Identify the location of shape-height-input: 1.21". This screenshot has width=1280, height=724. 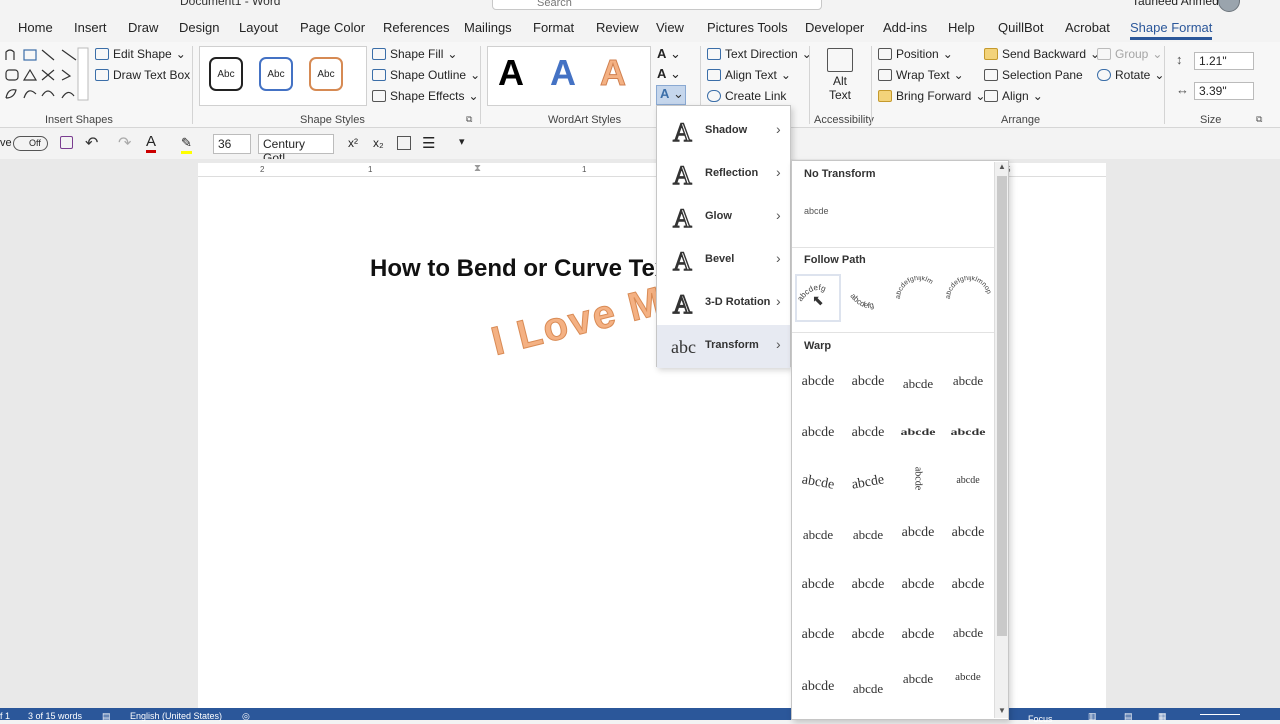
(1224, 61).